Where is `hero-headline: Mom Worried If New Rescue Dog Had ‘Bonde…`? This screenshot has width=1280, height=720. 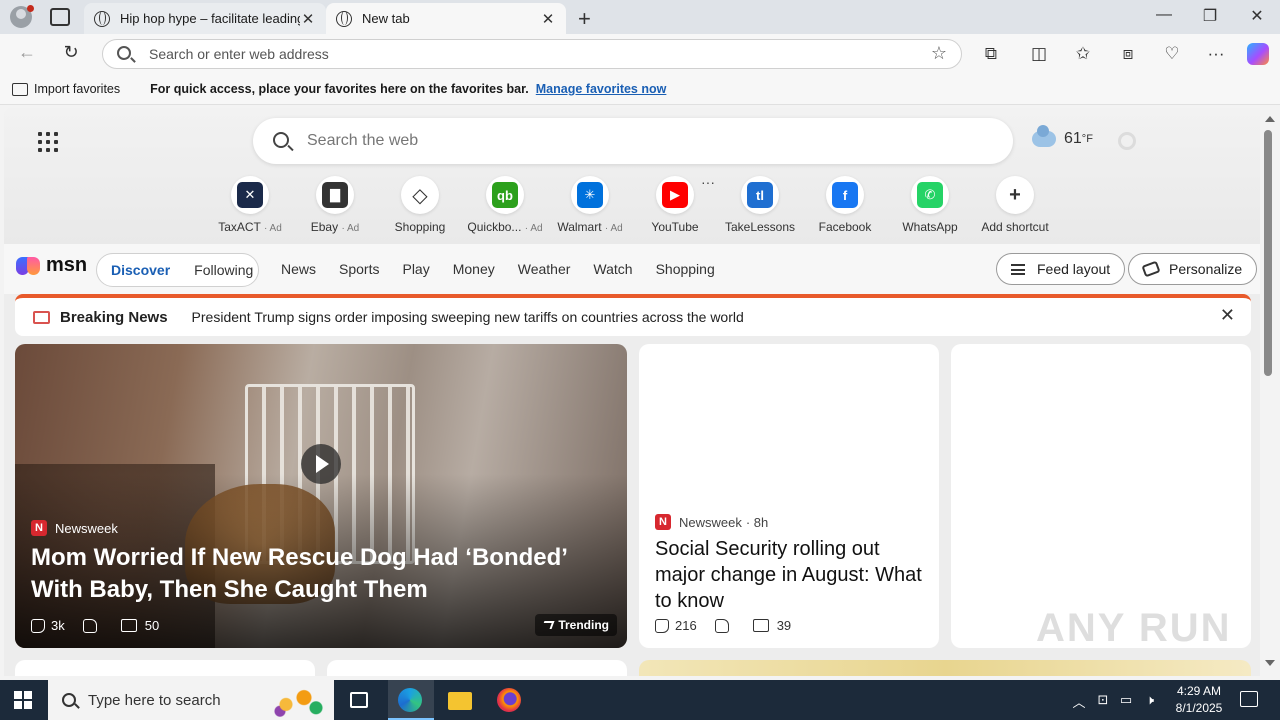 hero-headline: Mom Worried If New Rescue Dog Had ‘Bonde… is located at coordinates (326, 574).